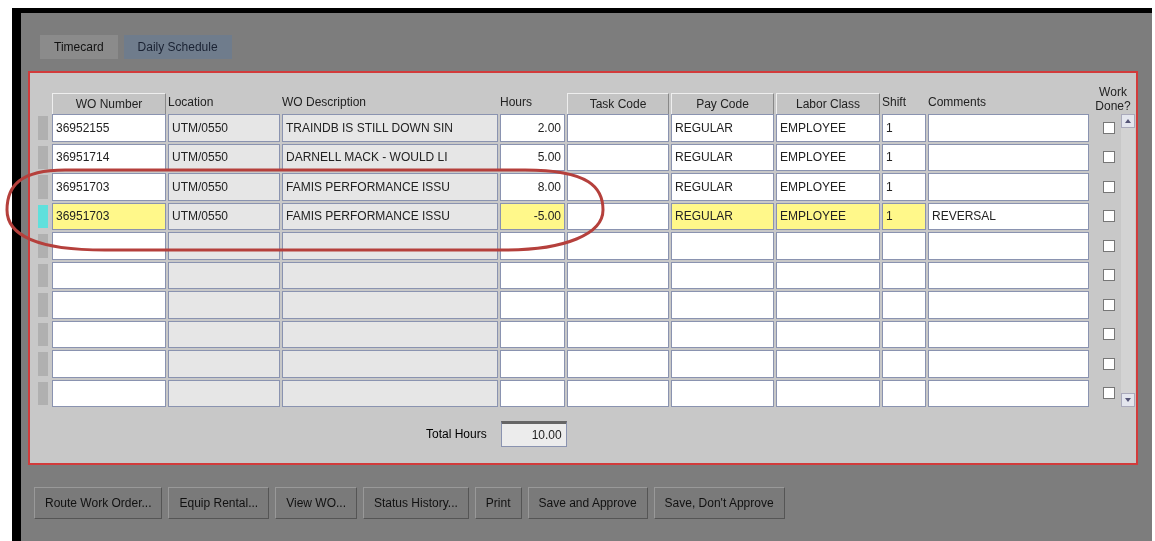 The width and height of the screenshot is (1155, 541). What do you see at coordinates (1008, 216) in the screenshot?
I see `table-cell: REVERSAL` at bounding box center [1008, 216].